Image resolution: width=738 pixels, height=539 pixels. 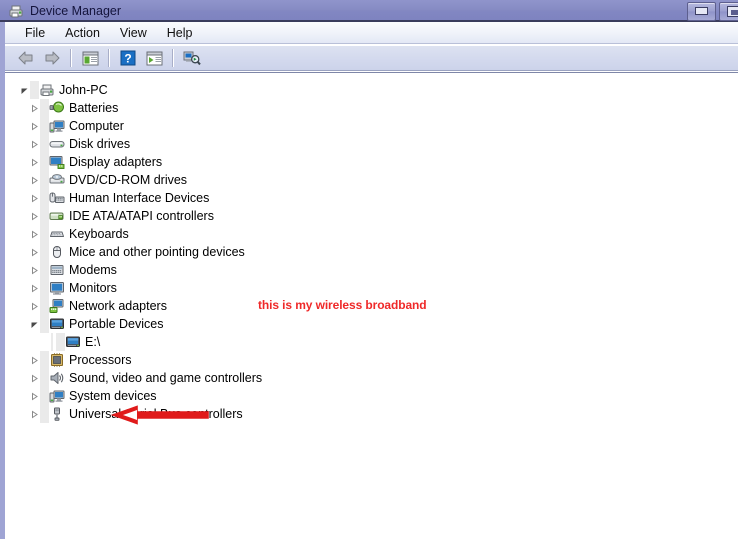 What do you see at coordinates (371, 324) in the screenshot?
I see `tree-node-portable-devices: Portable Devices` at bounding box center [371, 324].